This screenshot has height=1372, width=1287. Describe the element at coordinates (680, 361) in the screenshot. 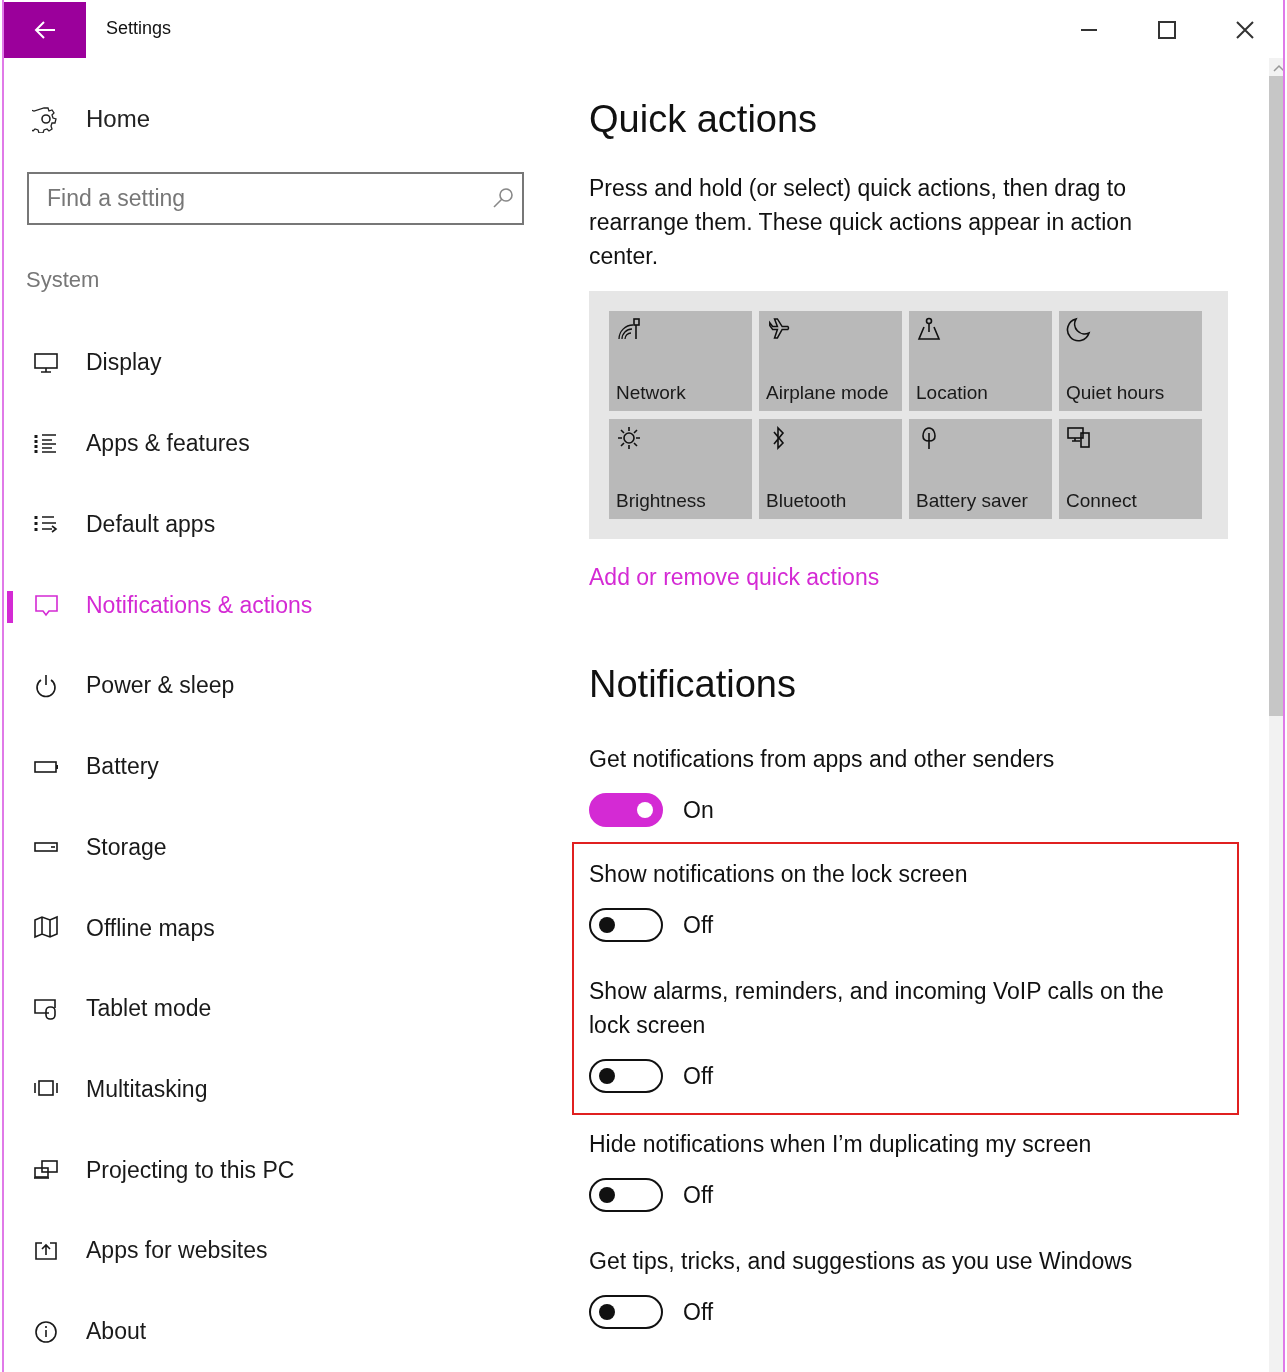

I see `quick-action-tile: Network` at that location.